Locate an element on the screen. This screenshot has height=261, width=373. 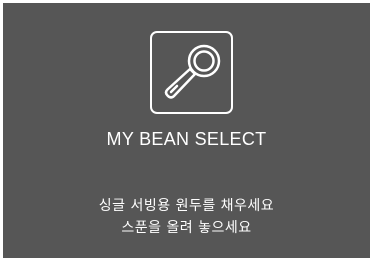
coffee-scoop-icon is located at coordinates (192, 71).